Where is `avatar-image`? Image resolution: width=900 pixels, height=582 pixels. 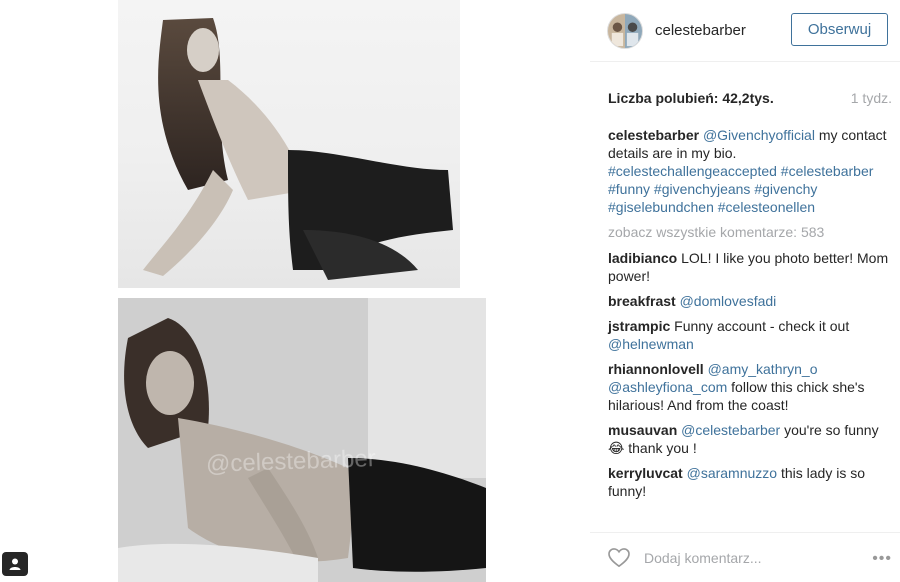 avatar-image is located at coordinates (625, 30).